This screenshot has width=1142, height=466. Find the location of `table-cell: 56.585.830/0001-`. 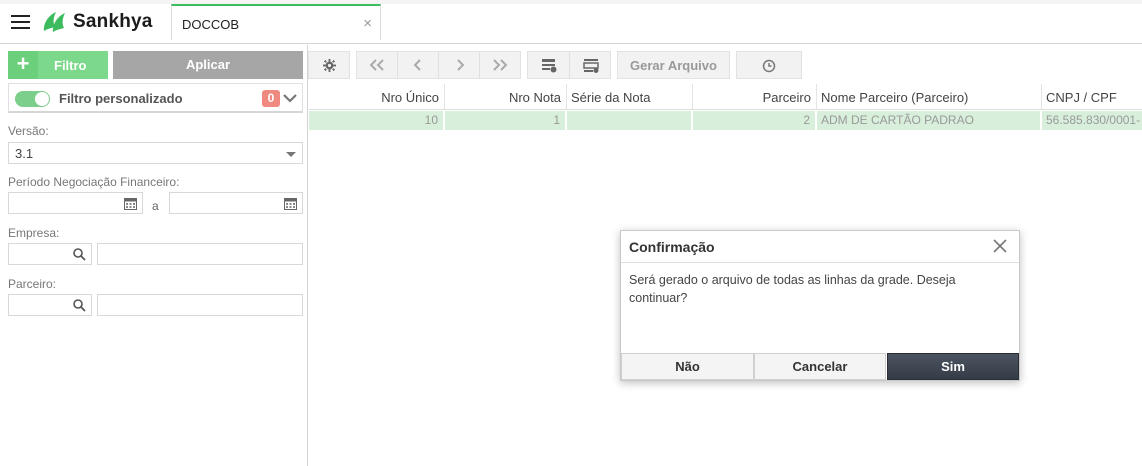

table-cell: 56.585.830/0001- is located at coordinates (1093, 120).